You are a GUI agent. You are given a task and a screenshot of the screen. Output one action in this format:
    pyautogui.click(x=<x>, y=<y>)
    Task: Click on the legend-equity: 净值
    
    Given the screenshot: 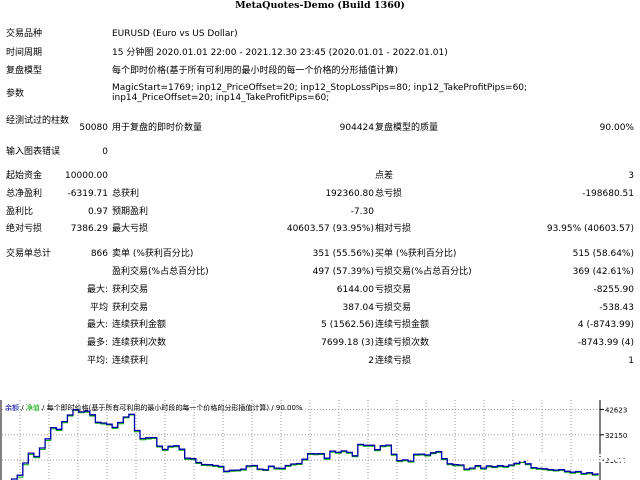 What is the action you would take?
    pyautogui.click(x=33, y=407)
    